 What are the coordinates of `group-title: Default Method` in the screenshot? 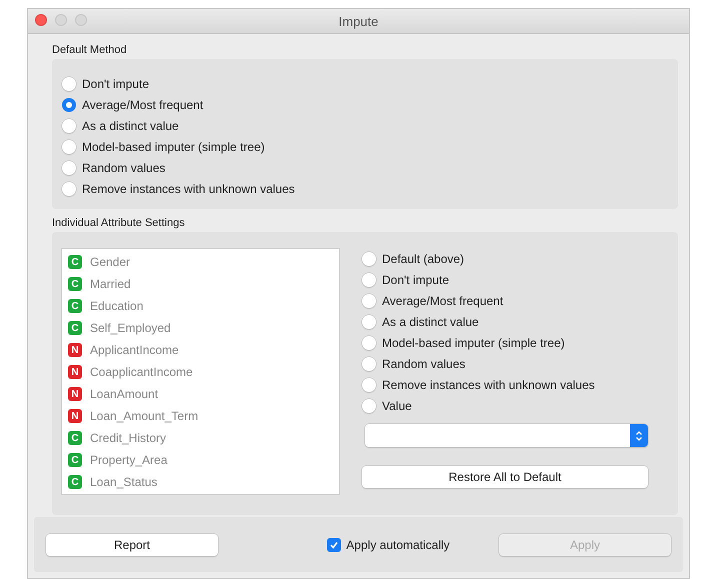 It's located at (89, 50).